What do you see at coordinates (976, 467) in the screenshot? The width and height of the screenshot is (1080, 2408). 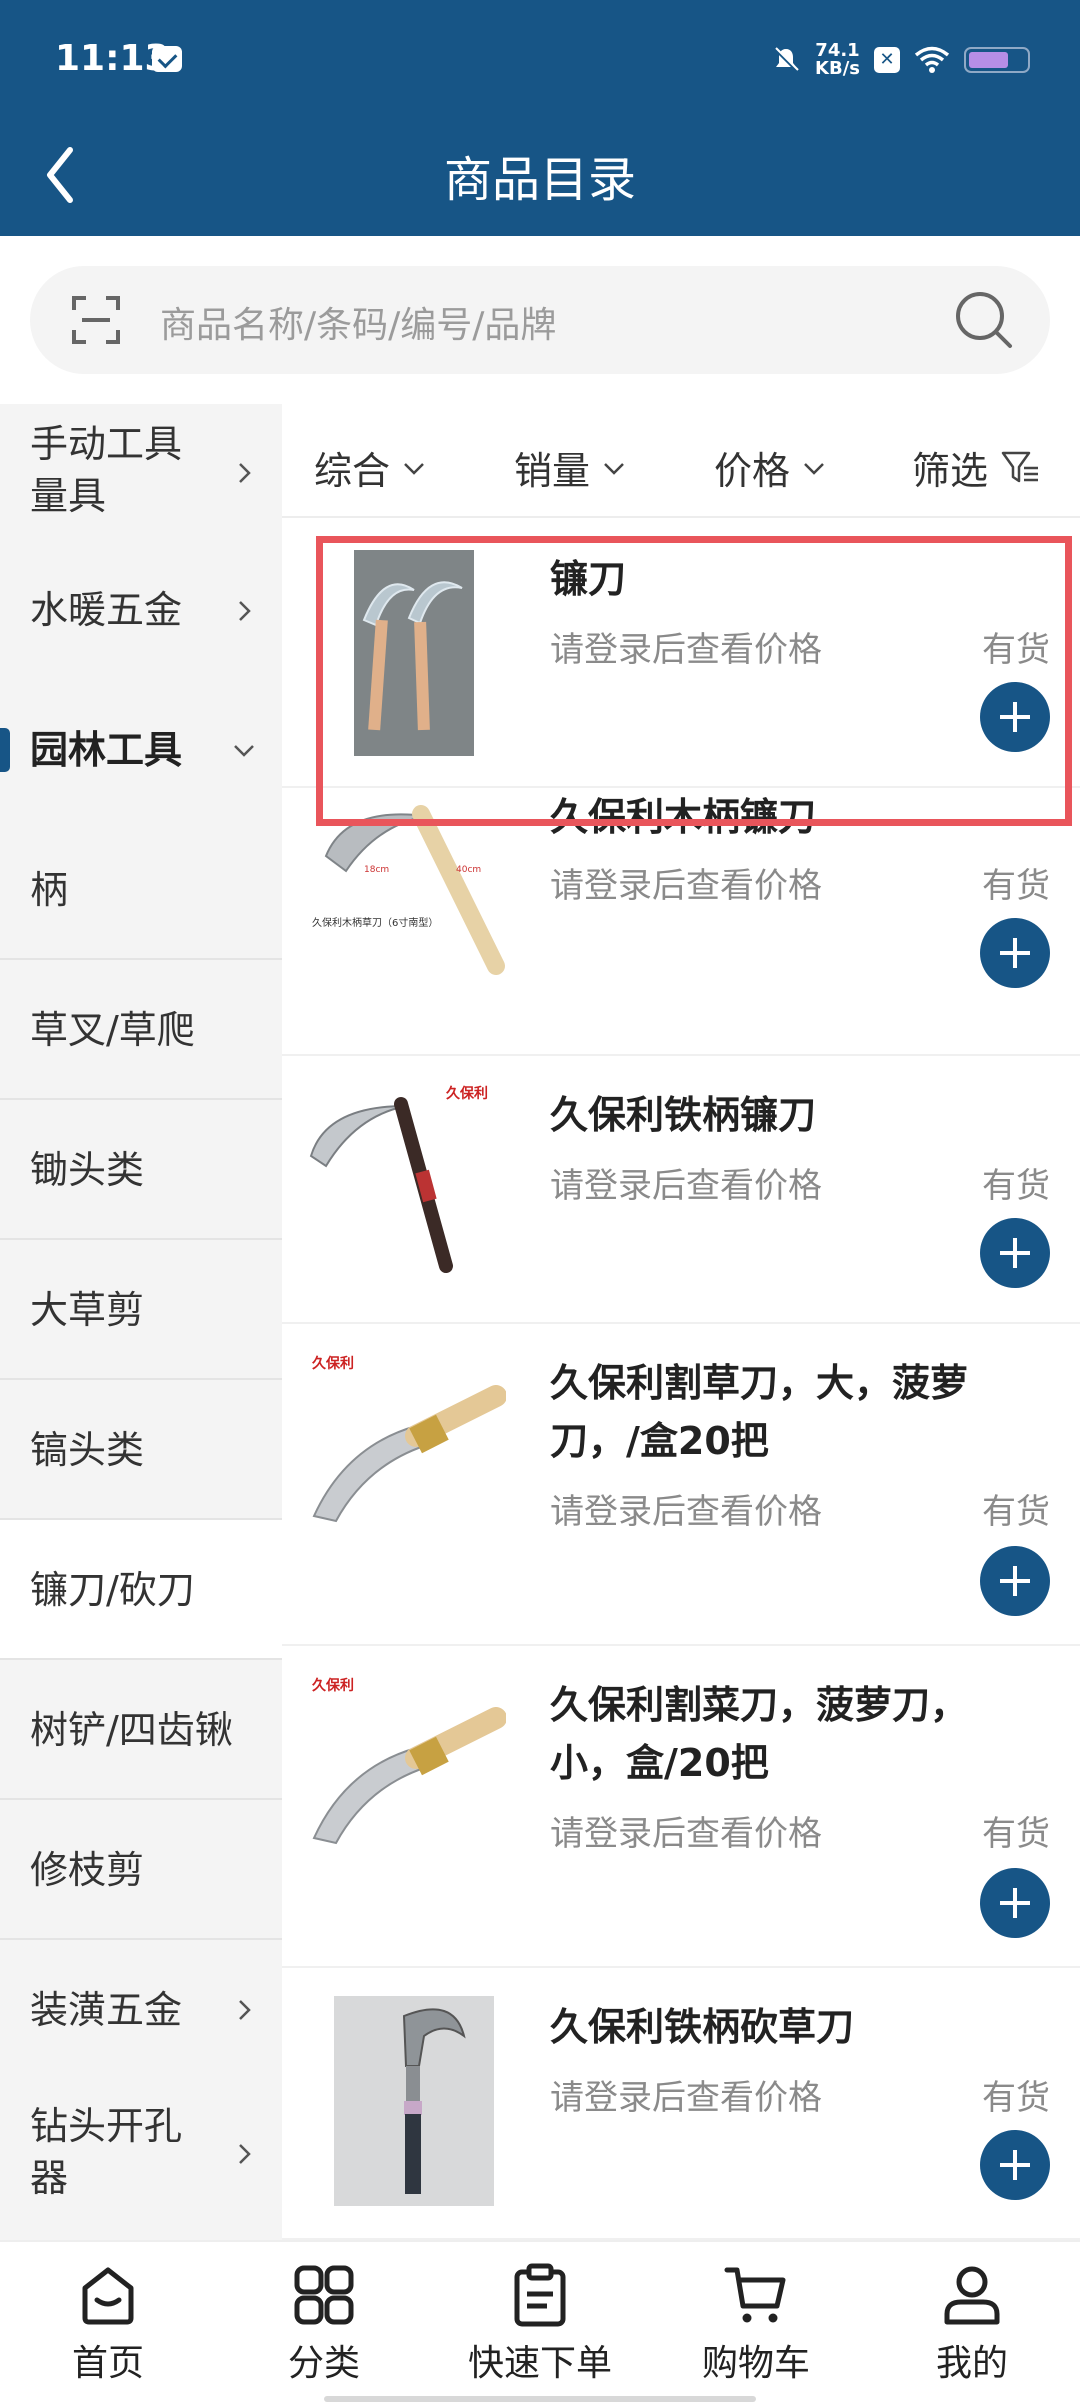 I see `filter-button: 筛选` at bounding box center [976, 467].